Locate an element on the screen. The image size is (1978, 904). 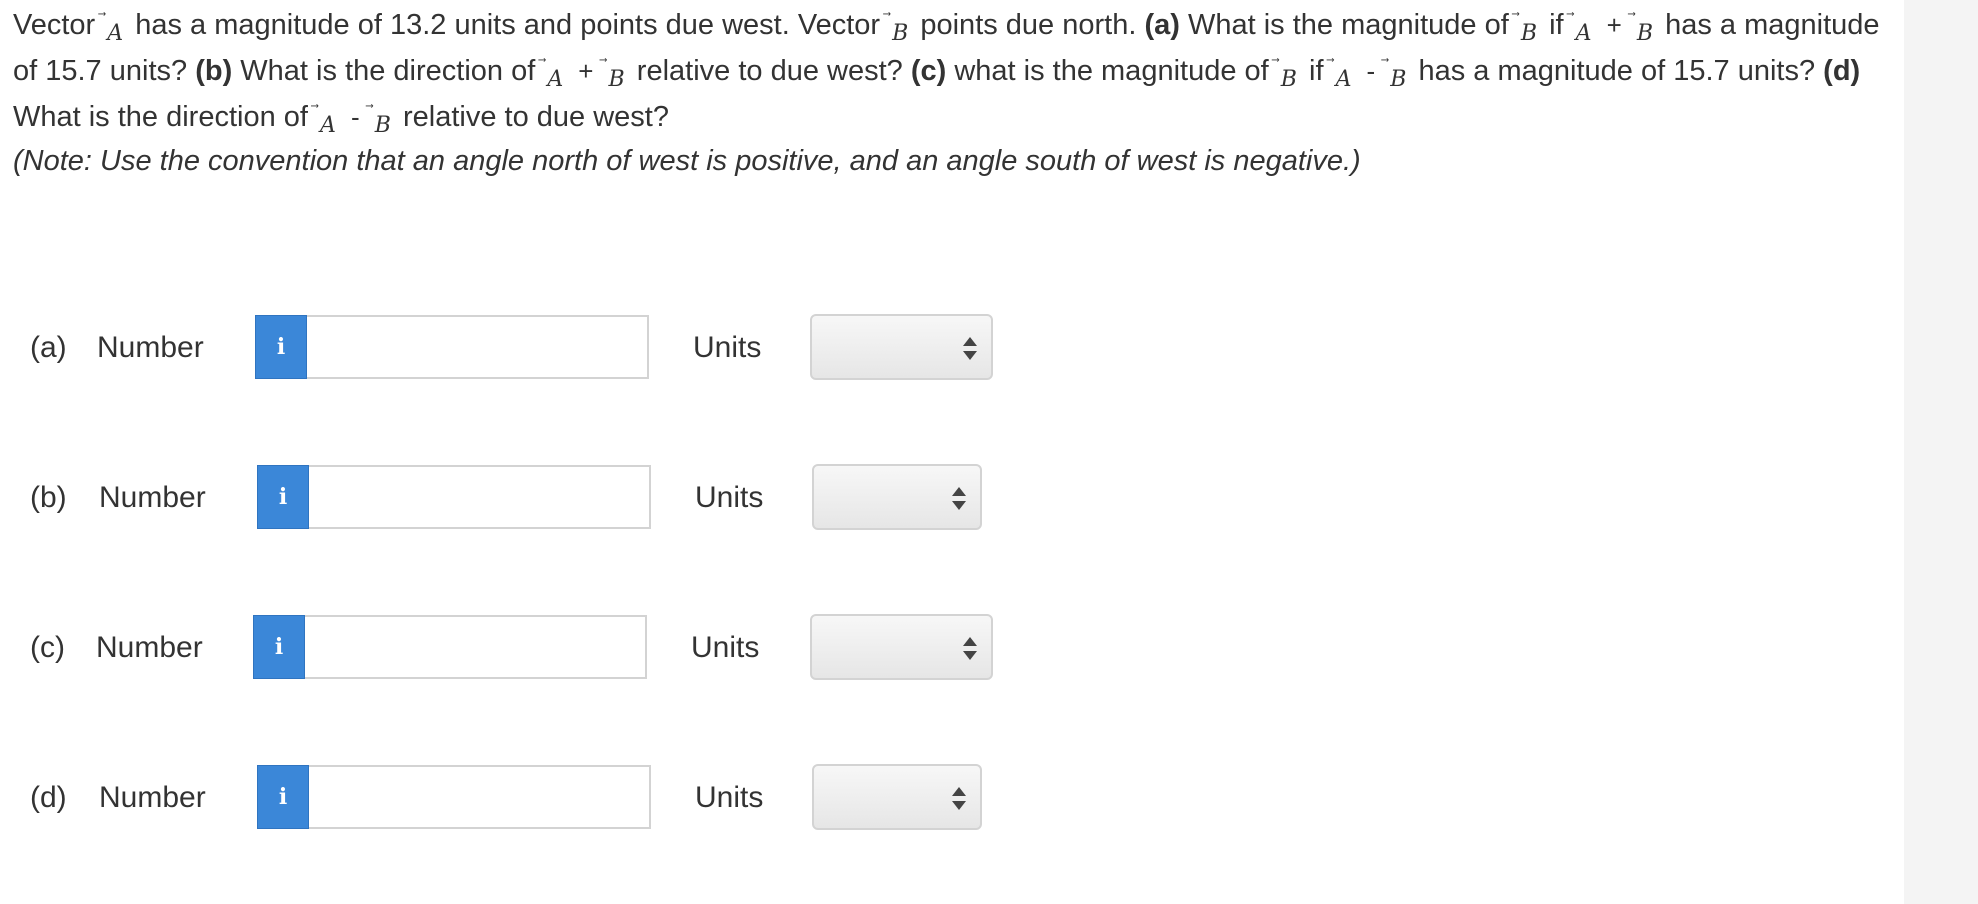
units-select-b is located at coordinates (897, 497).